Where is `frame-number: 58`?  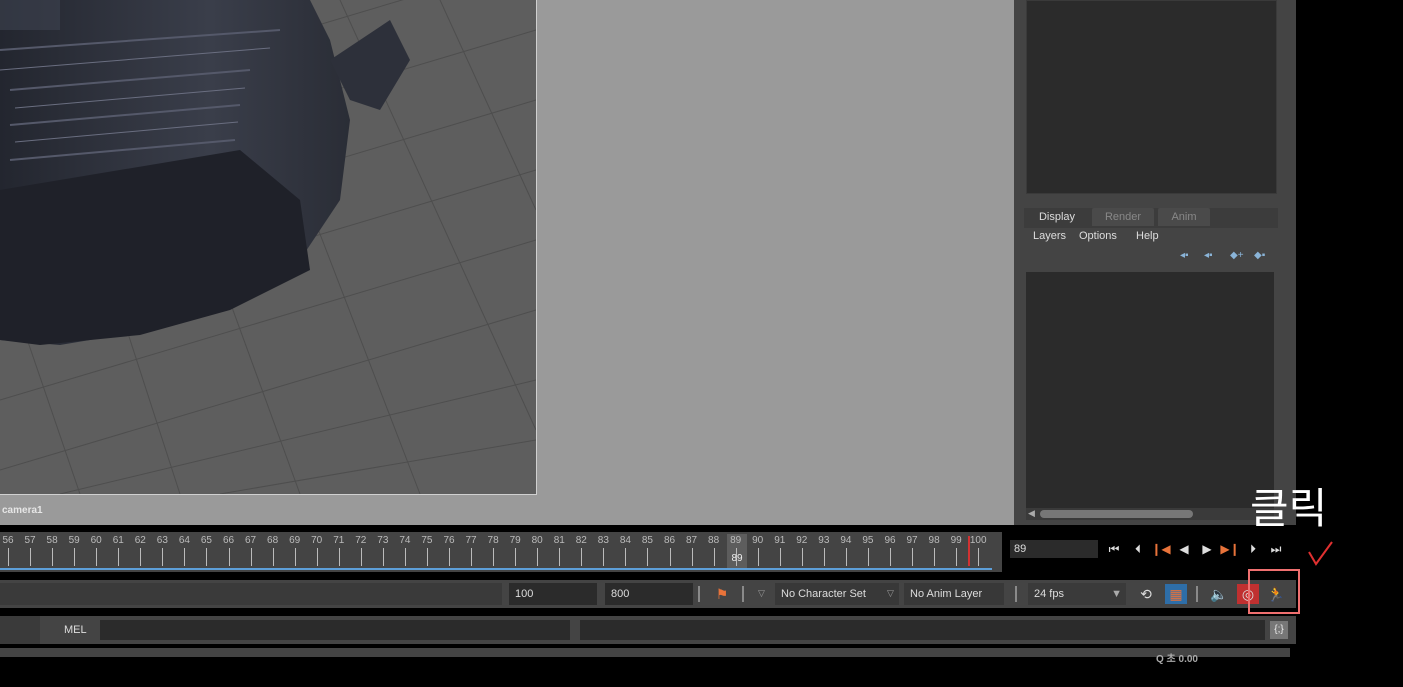 frame-number: 58 is located at coordinates (52, 540).